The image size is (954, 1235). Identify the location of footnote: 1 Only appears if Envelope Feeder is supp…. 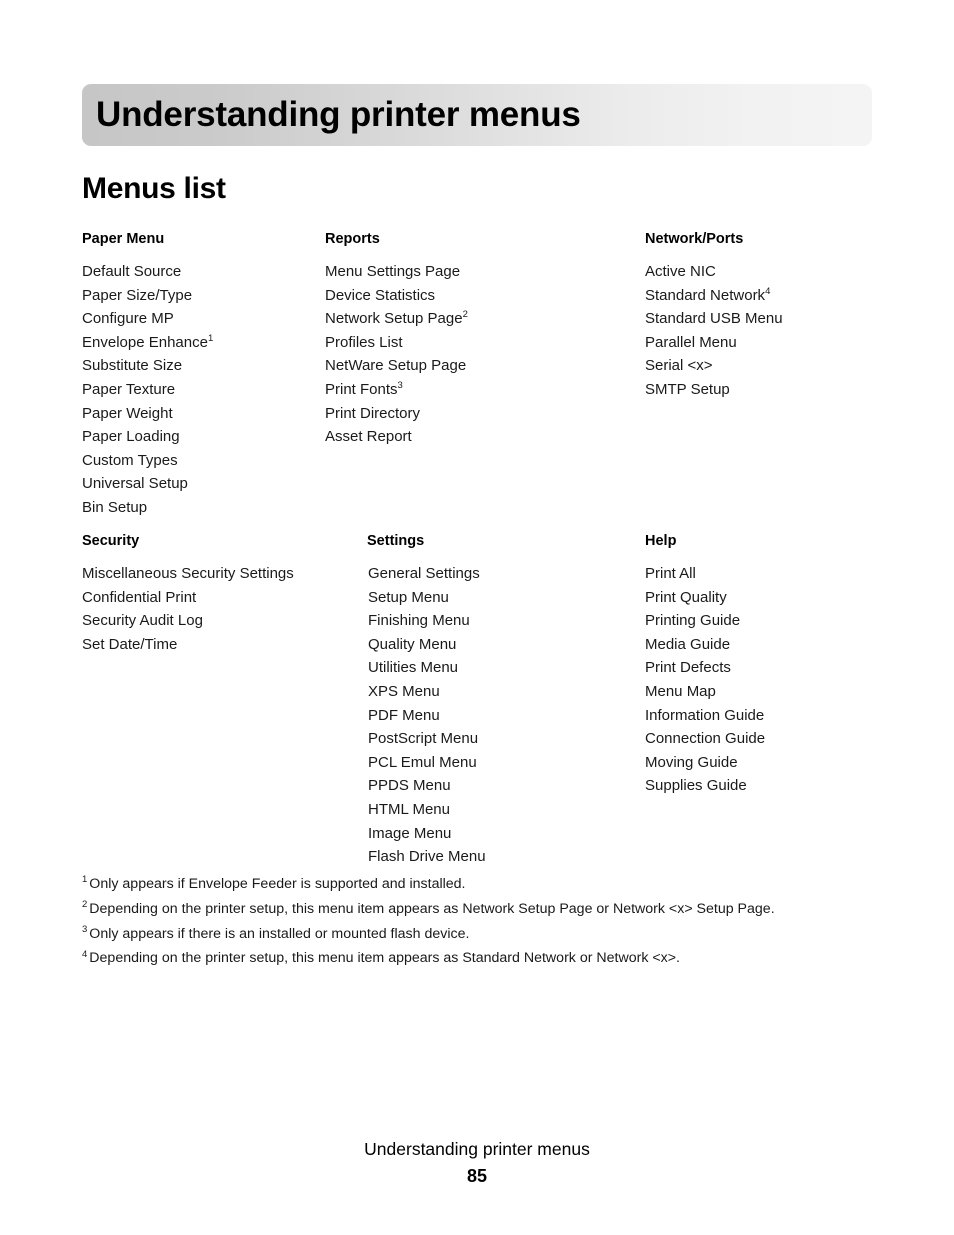
(482, 884).